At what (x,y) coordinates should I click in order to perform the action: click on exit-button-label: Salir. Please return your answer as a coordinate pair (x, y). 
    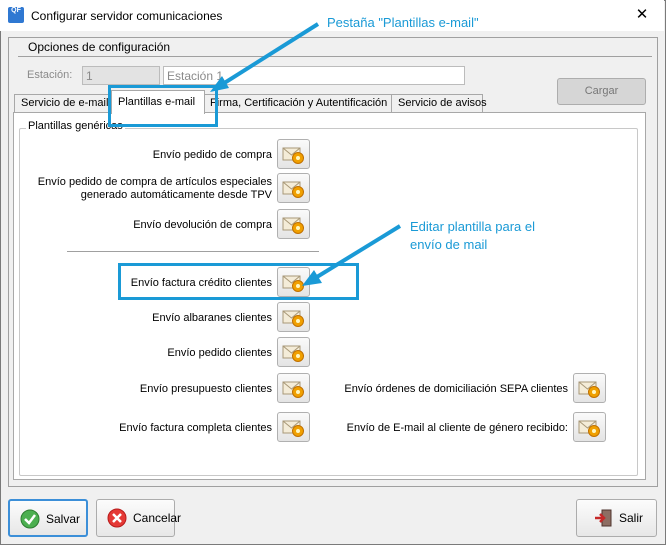
    Looking at the image, I should click on (631, 518).